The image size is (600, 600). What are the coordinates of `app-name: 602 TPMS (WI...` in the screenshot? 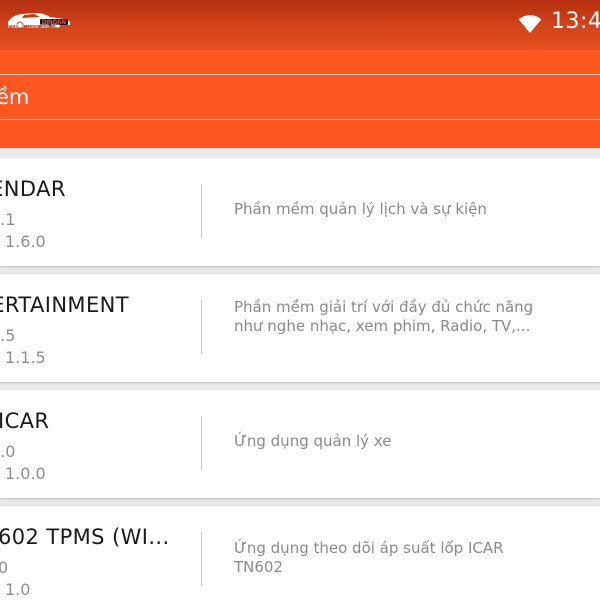 It's located at (85, 537).